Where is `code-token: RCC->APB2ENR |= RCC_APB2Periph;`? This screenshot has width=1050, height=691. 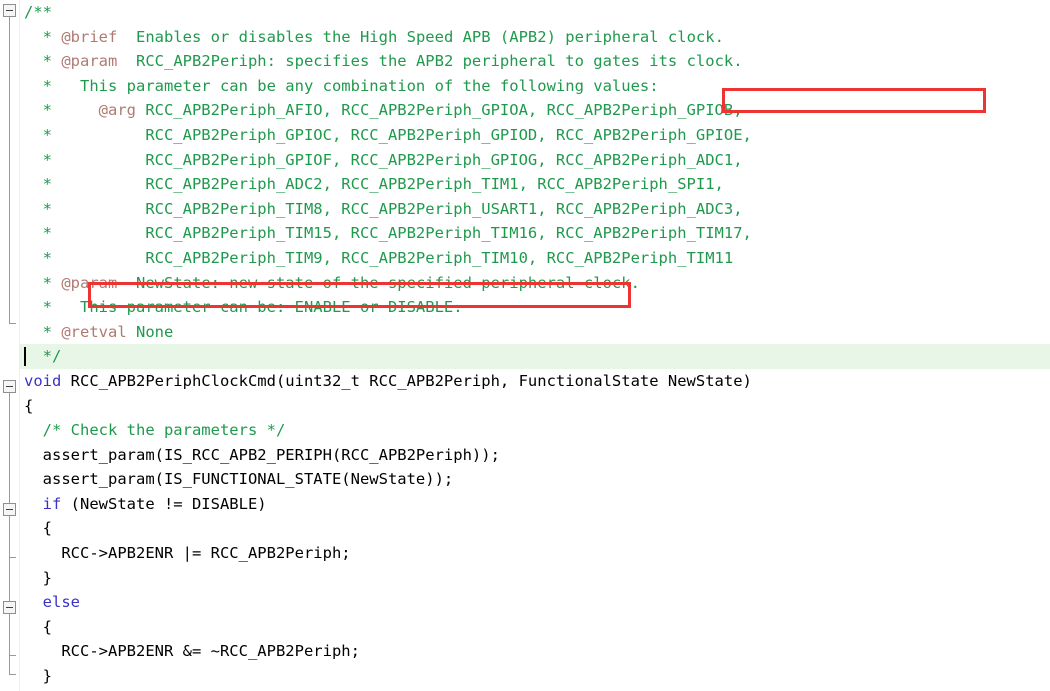 code-token: RCC->APB2ENR |= RCC_APB2Periph; is located at coordinates (187, 553).